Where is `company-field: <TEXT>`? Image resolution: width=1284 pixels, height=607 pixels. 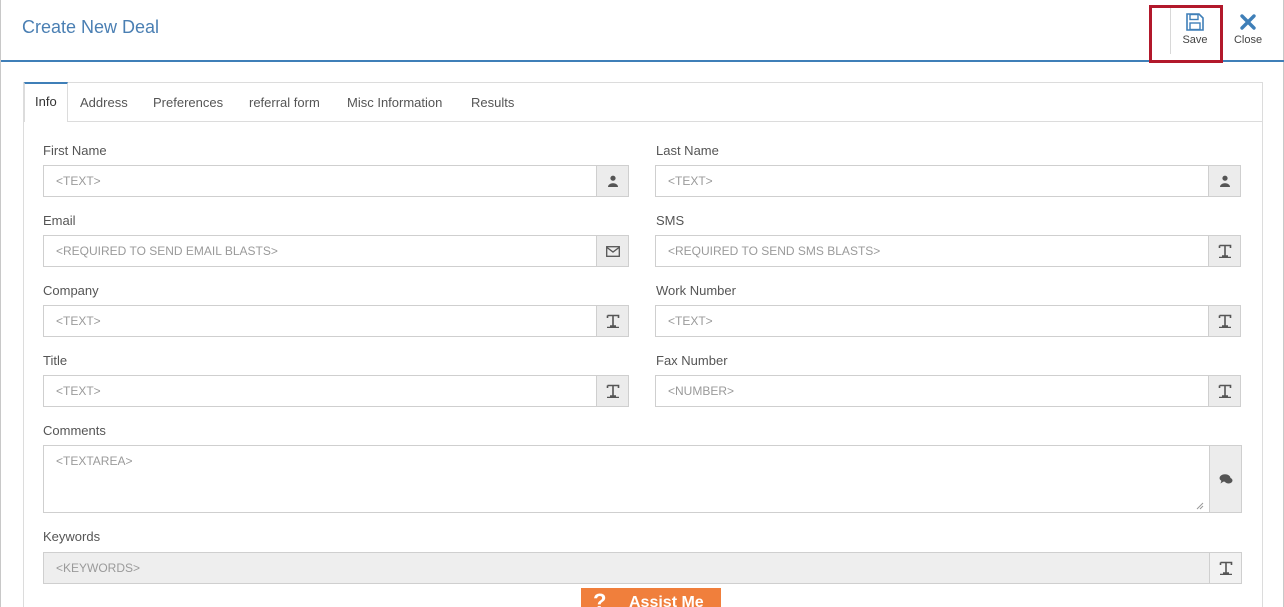
company-field: <TEXT> is located at coordinates (336, 321).